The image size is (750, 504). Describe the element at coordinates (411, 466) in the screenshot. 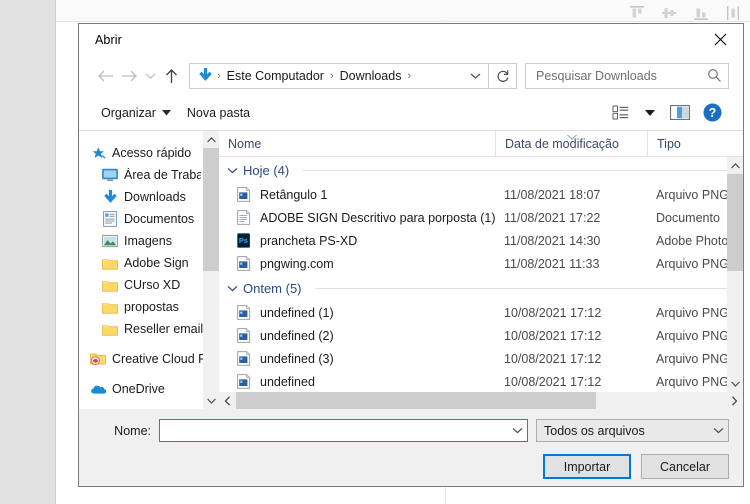

I see `dialog-buttons: Importar Cancelar` at that location.